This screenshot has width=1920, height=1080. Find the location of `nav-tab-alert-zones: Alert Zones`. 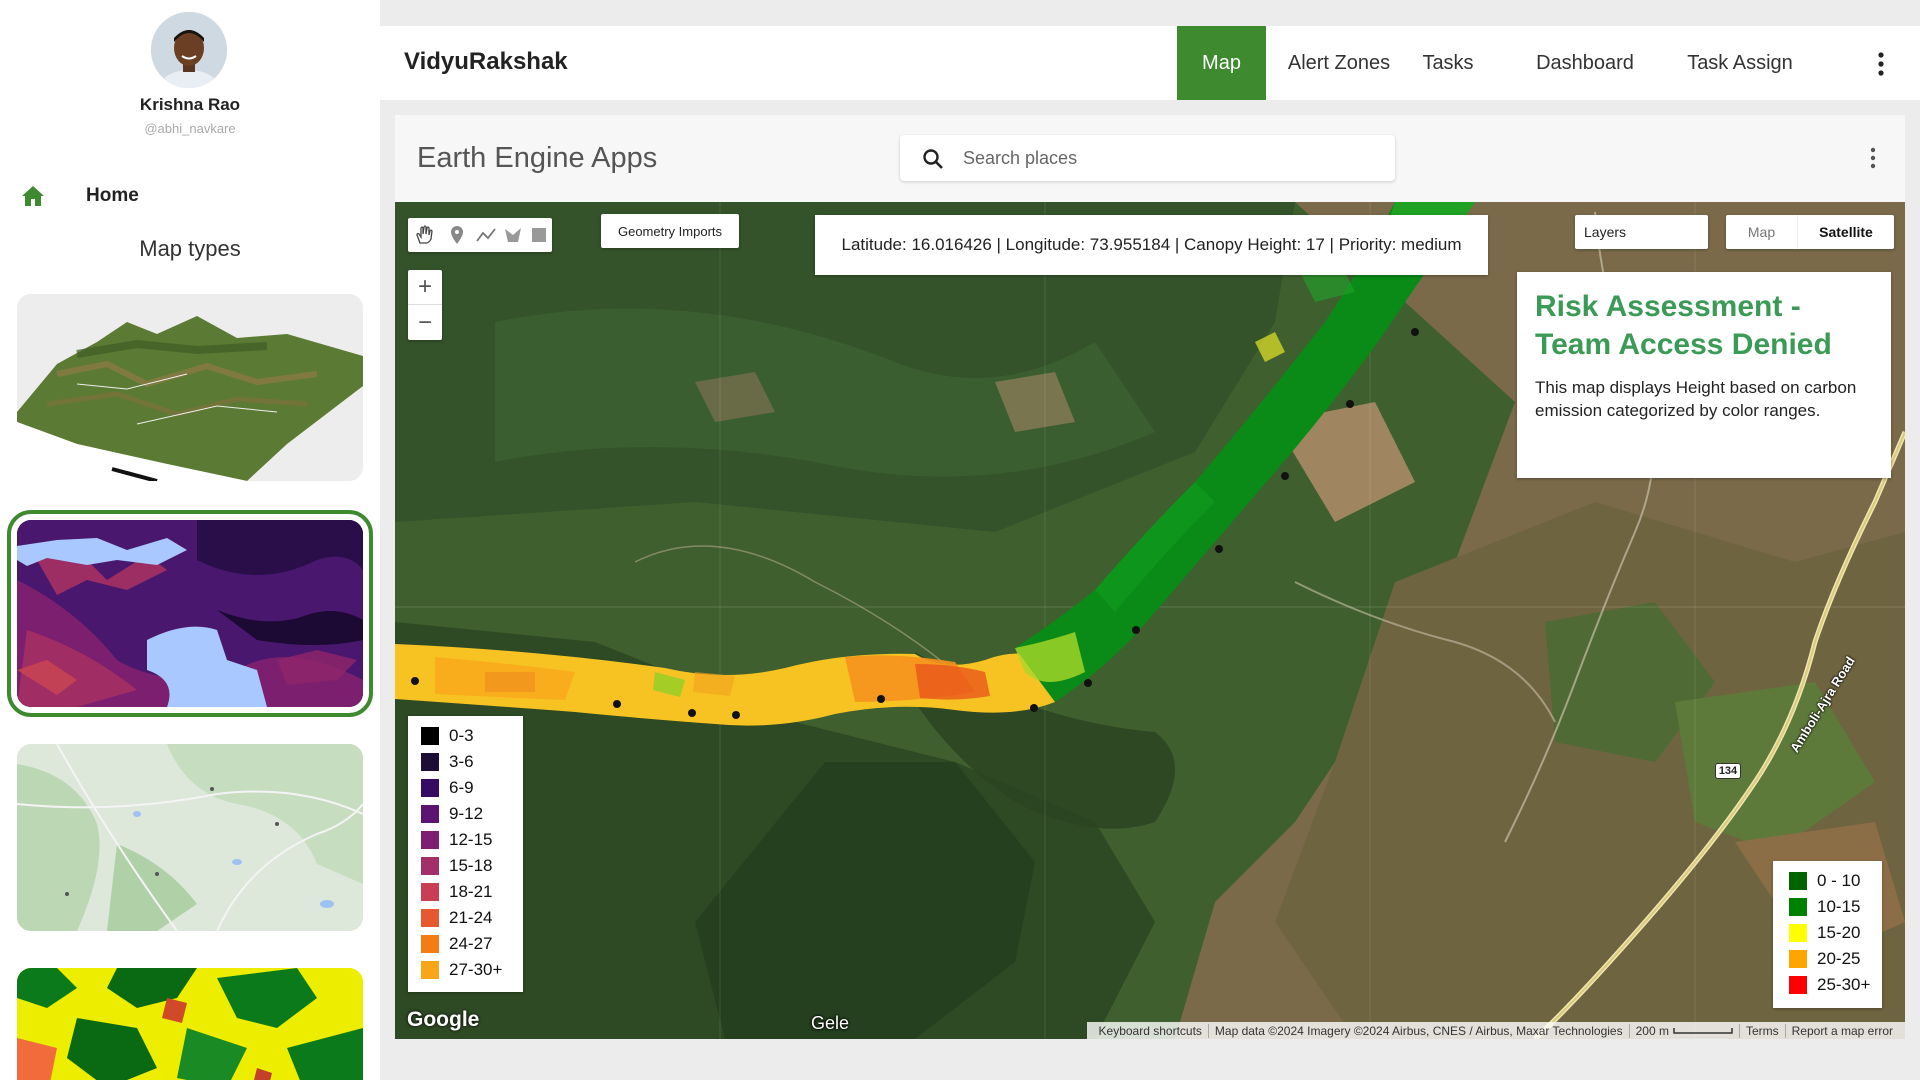

nav-tab-alert-zones: Alert Zones is located at coordinates (1339, 63).